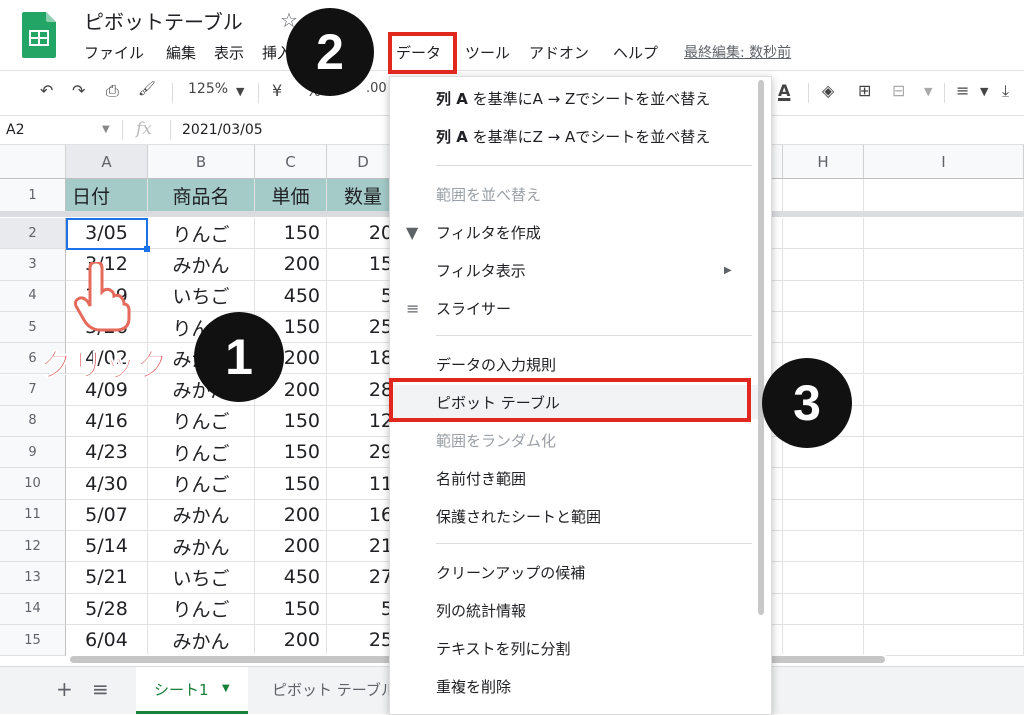  Describe the element at coordinates (229, 52) in the screenshot. I see `menu-2: 表示` at that location.